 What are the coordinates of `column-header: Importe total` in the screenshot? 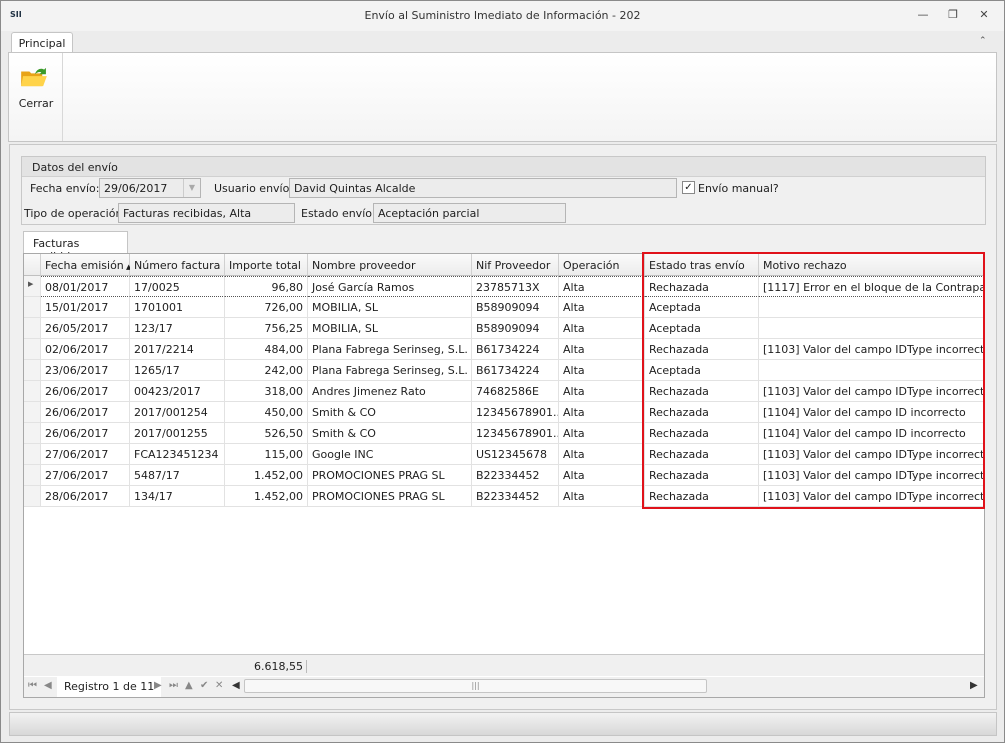 It's located at (266, 265).